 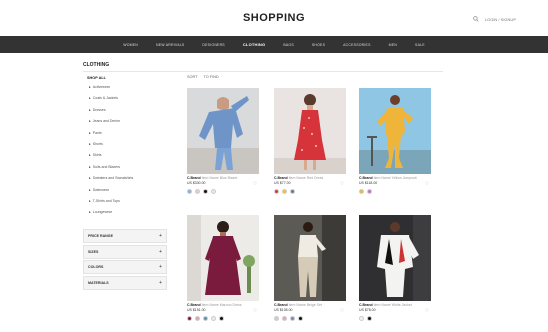 I want to click on product-price: US $77.00, so click(x=282, y=183).